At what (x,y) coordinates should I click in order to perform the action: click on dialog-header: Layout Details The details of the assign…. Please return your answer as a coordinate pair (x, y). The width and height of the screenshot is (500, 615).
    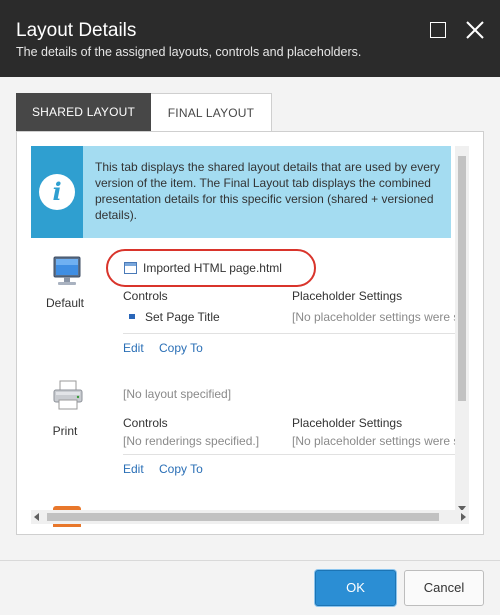
    Looking at the image, I should click on (250, 38).